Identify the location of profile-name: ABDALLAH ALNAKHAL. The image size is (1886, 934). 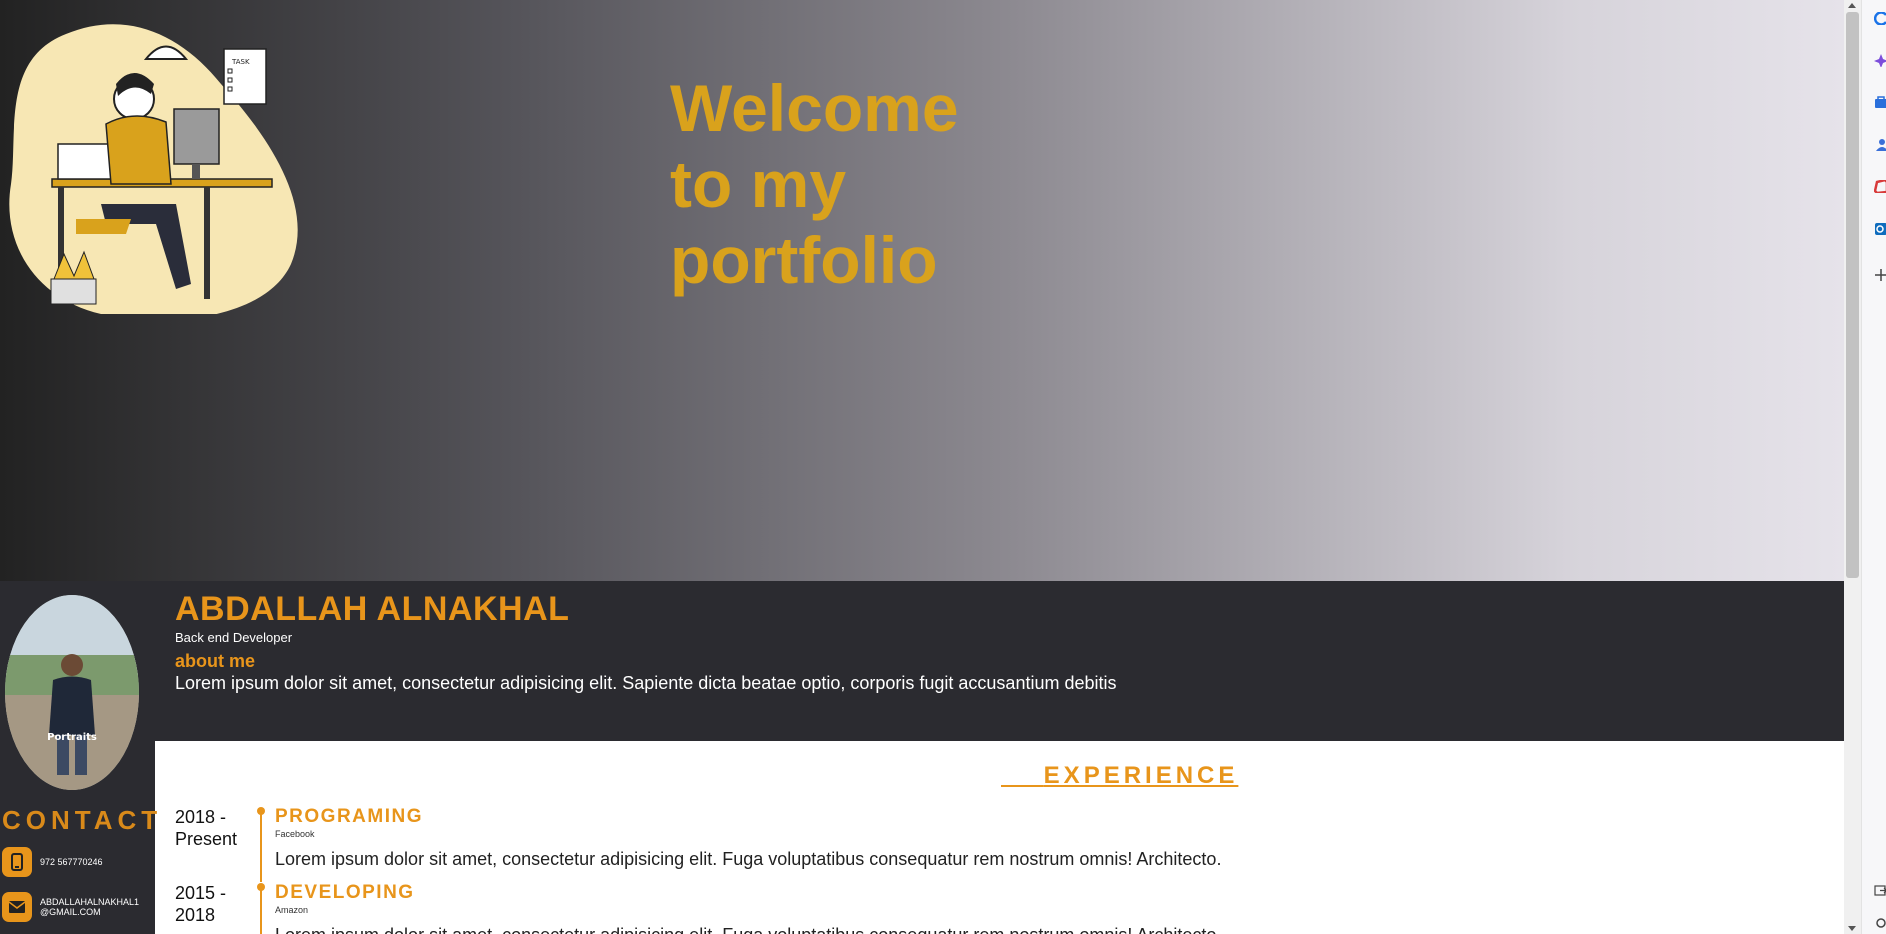
(372, 609).